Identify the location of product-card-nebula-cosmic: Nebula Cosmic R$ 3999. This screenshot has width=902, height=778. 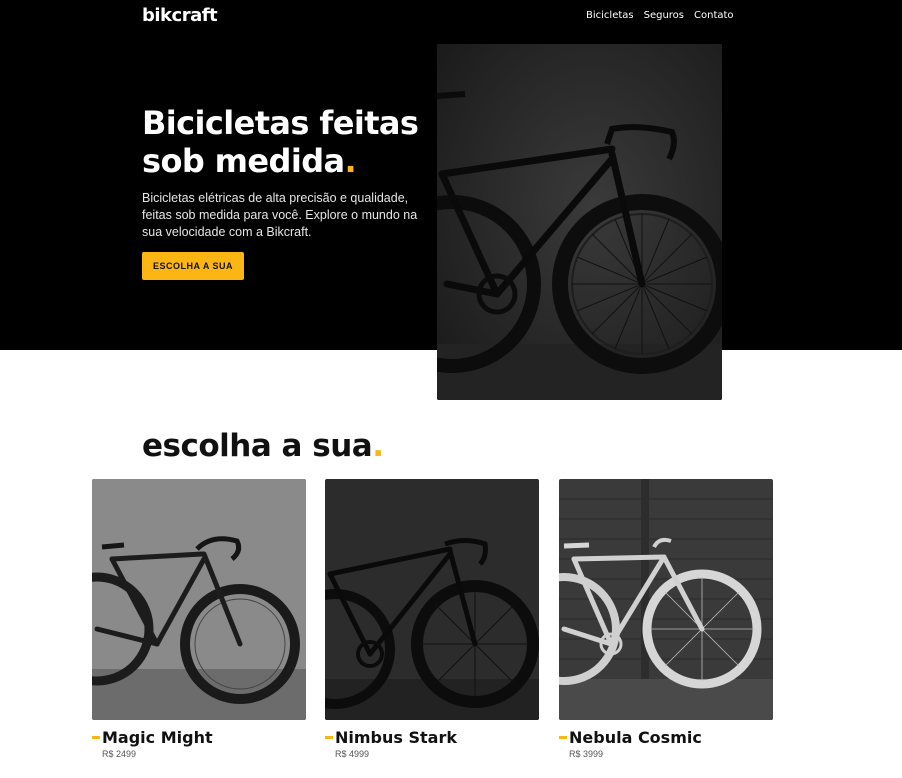
(666, 619).